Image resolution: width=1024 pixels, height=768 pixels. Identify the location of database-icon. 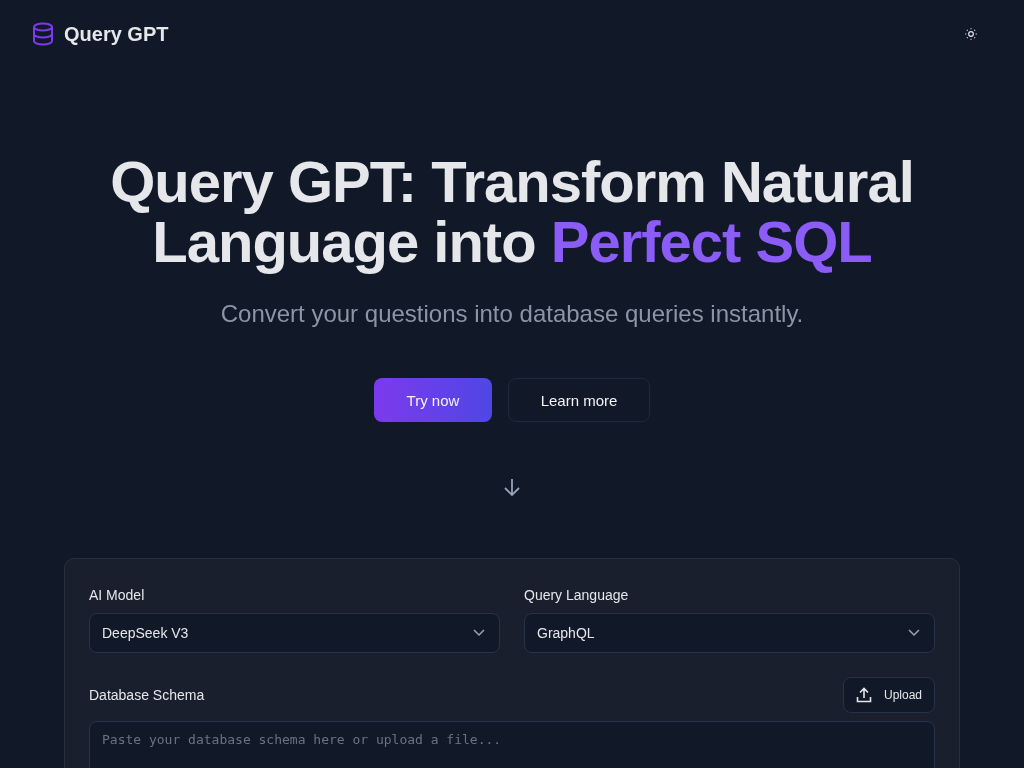
(43, 34).